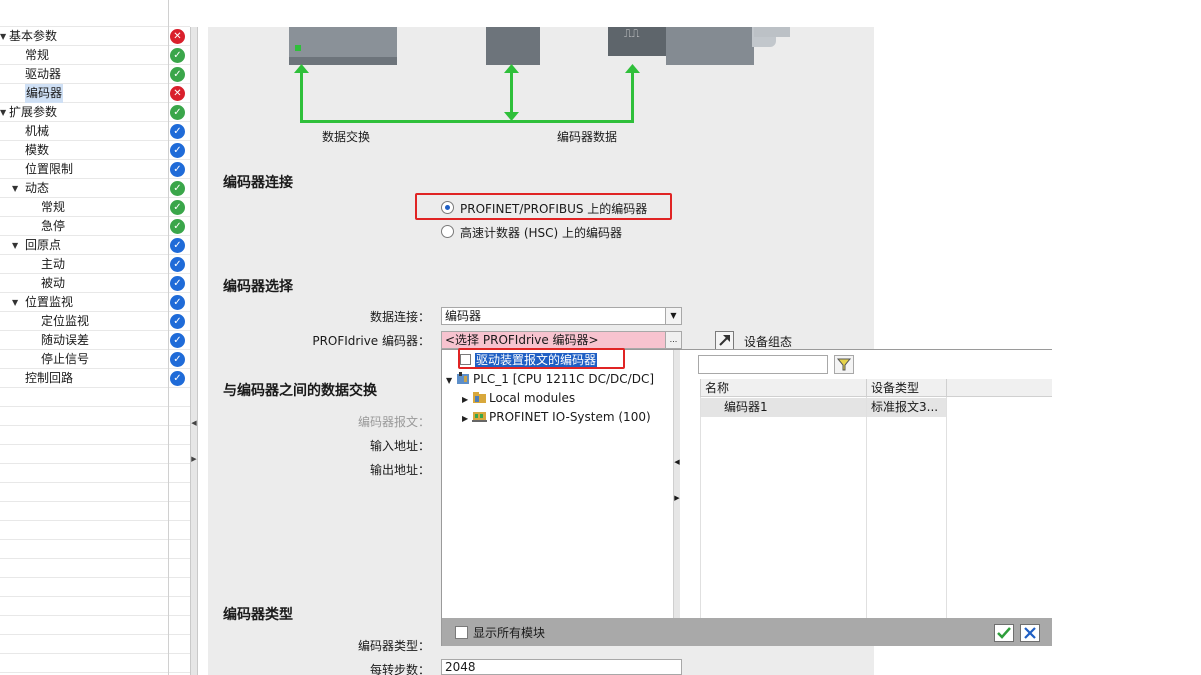 This screenshot has height=675, width=1201. I want to click on tree-item: 停止信号 ✓, so click(95, 359).